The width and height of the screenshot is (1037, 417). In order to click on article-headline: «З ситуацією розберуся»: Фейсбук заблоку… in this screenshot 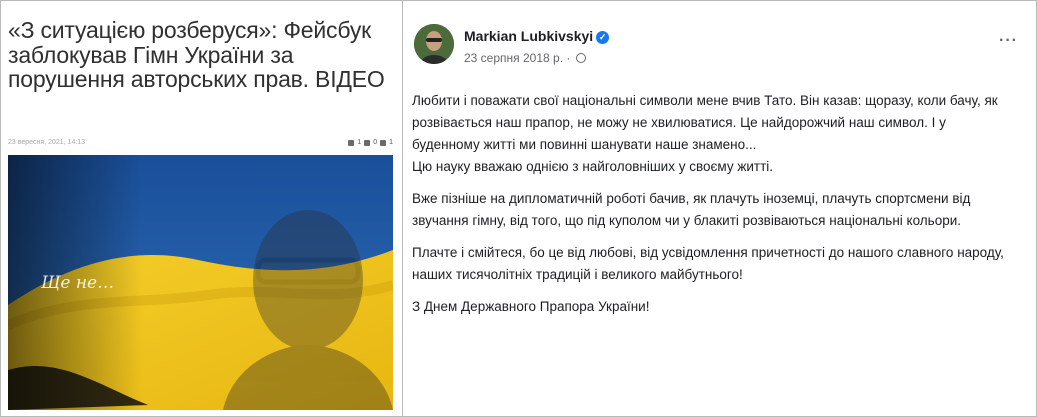, I will do `click(200, 55)`.